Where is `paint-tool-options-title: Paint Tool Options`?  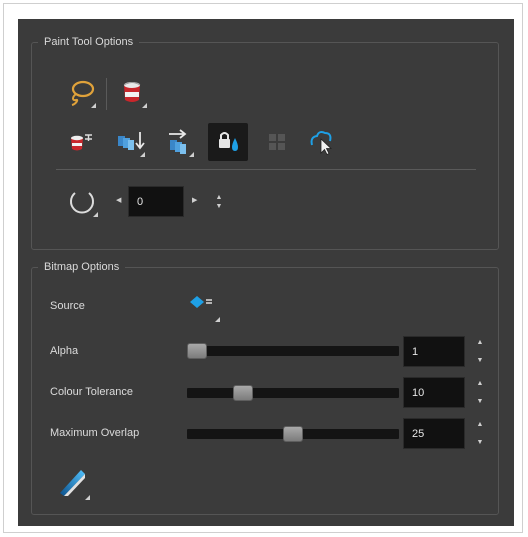
paint-tool-options-title: Paint Tool Options is located at coordinates (89, 42).